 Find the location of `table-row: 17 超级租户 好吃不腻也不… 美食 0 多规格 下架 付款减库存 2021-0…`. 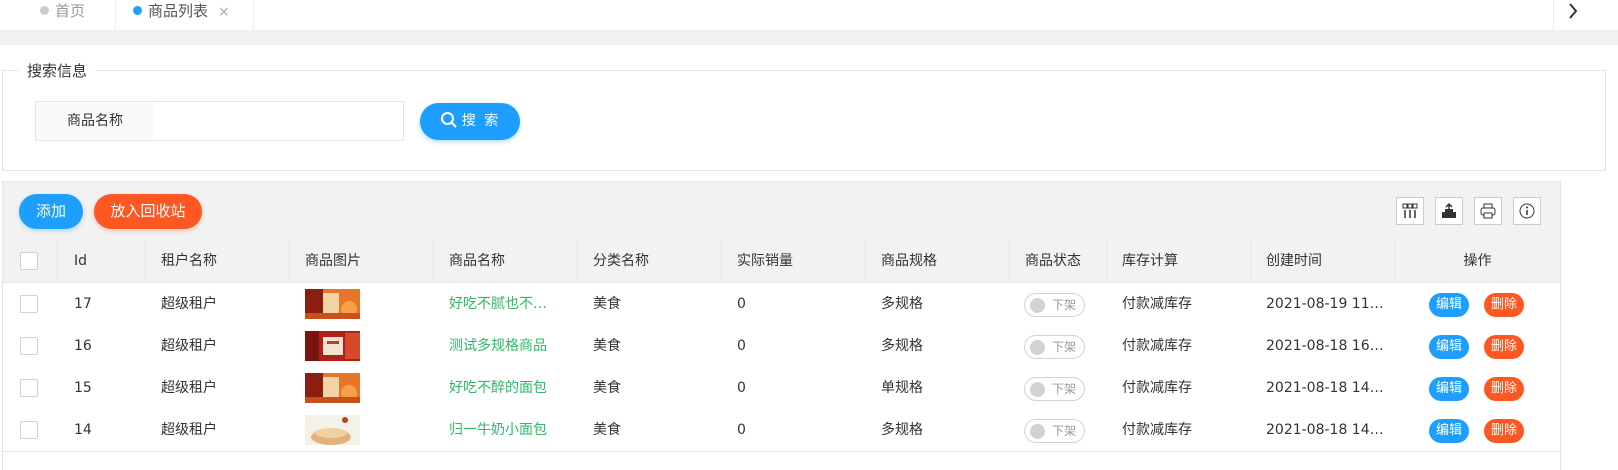

table-row: 17 超级租户 好吃不腻也不… 美食 0 多规格 下架 付款减库存 2021-0… is located at coordinates (781, 304).